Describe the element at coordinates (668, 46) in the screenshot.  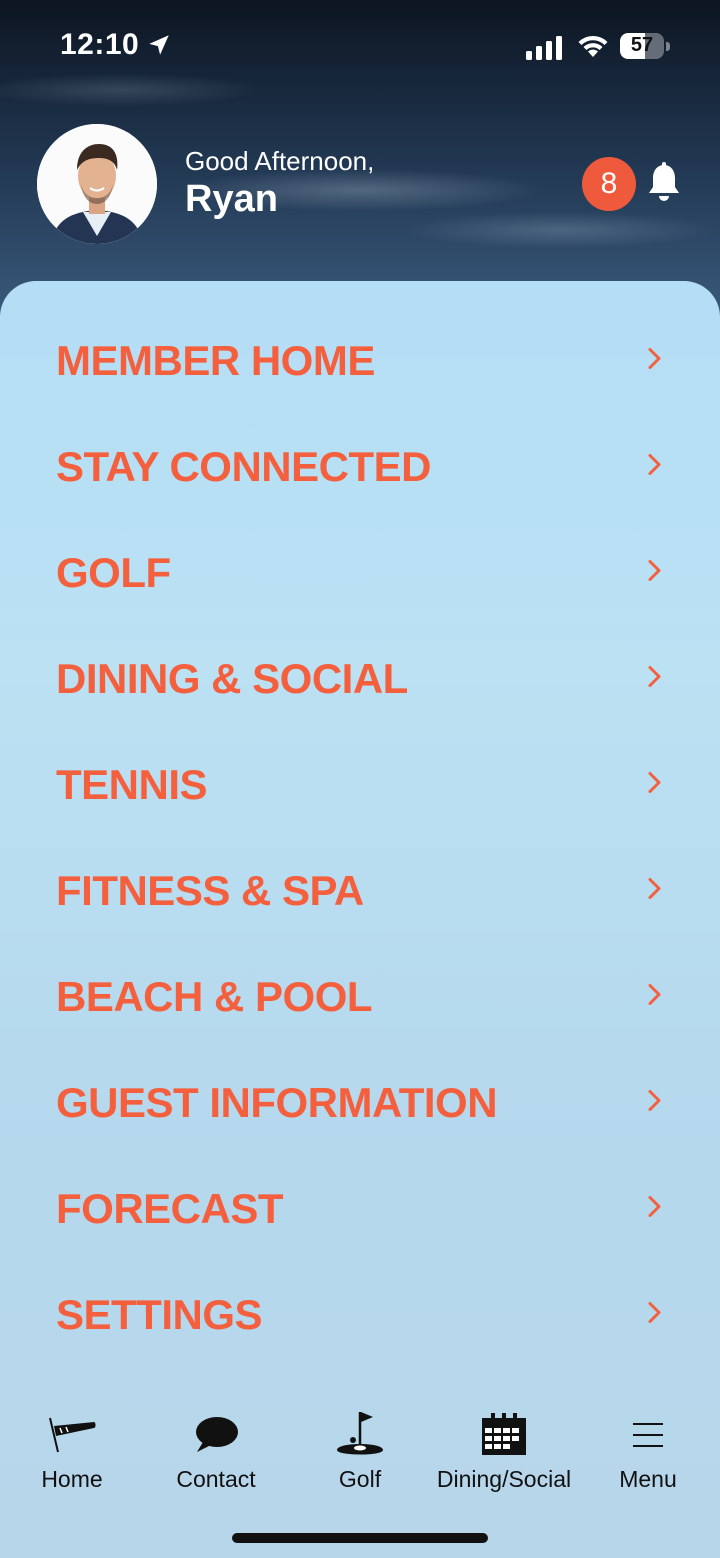
I see `battery-nub` at that location.